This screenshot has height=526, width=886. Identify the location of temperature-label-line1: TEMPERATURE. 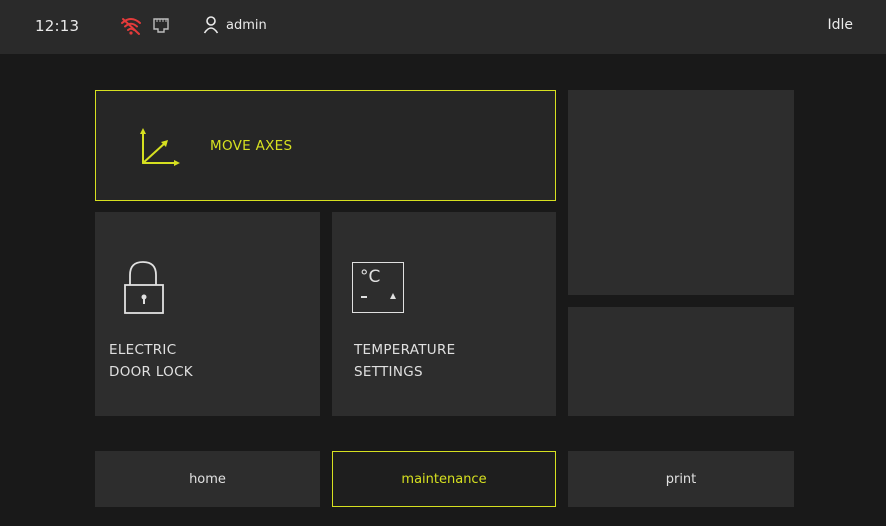
(405, 350).